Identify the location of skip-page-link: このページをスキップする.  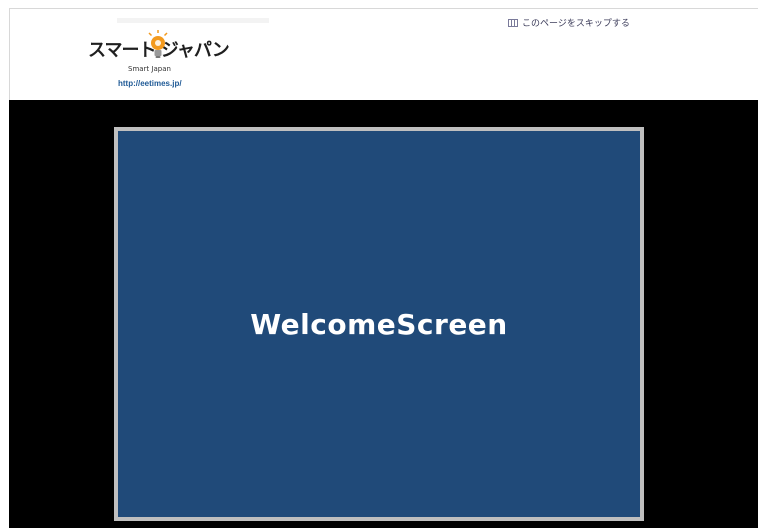
(569, 22).